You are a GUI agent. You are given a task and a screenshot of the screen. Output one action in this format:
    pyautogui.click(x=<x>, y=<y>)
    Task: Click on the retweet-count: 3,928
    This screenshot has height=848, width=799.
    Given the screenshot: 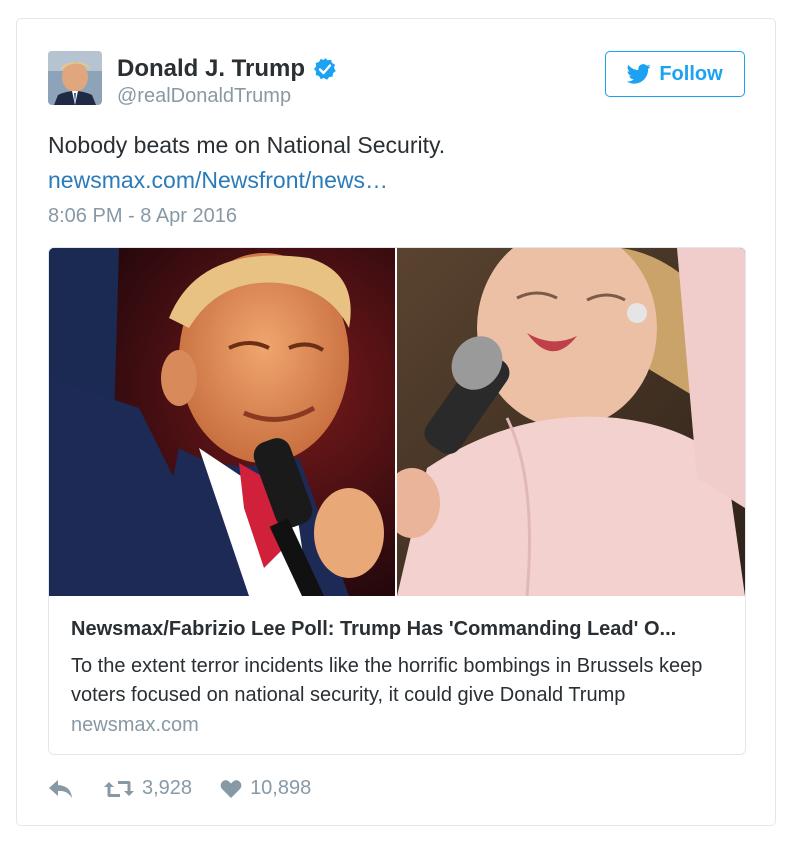 What is the action you would take?
    pyautogui.click(x=167, y=788)
    